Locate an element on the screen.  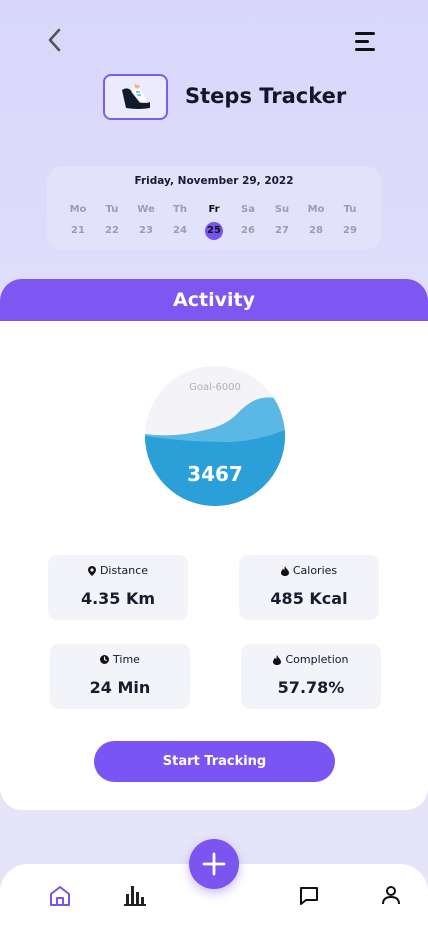
calendar-day-number: 29 is located at coordinates (350, 230).